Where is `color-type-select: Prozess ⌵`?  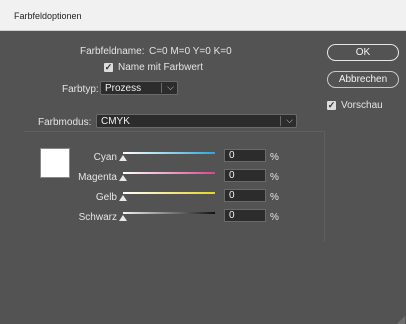 color-type-select: Prozess ⌵ is located at coordinates (139, 88).